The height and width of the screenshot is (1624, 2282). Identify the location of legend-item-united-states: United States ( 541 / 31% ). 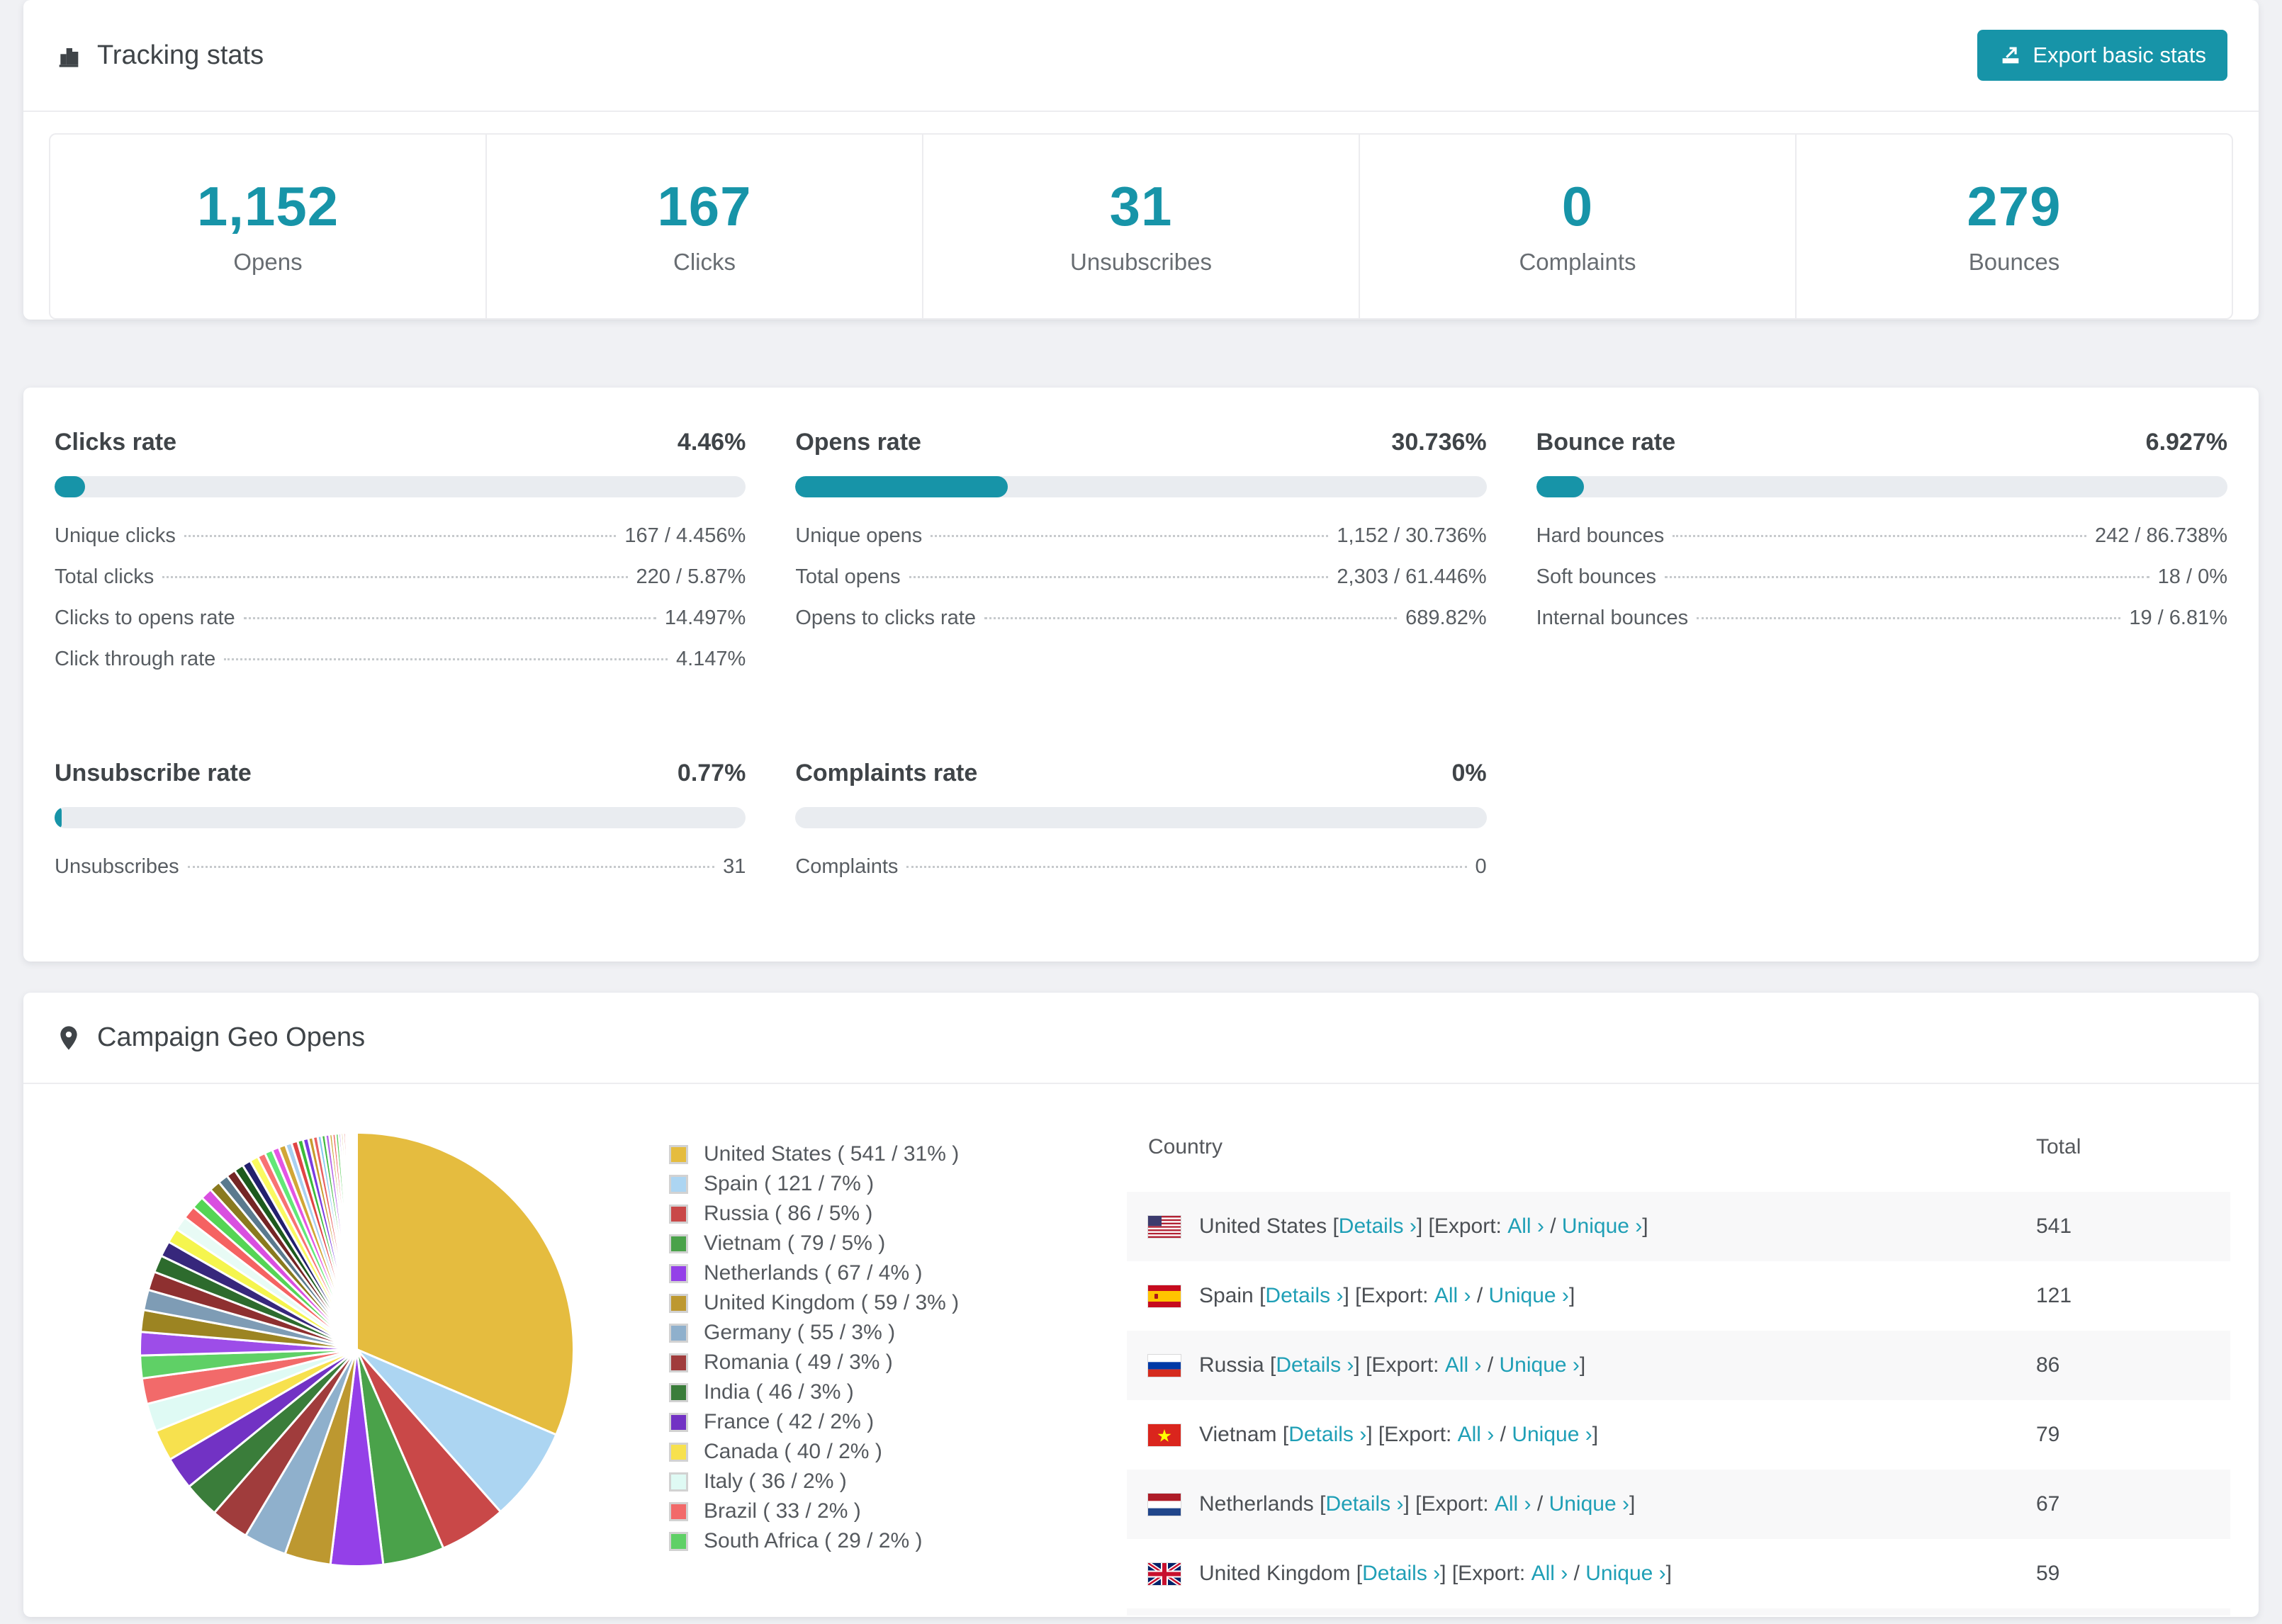
(854, 1154).